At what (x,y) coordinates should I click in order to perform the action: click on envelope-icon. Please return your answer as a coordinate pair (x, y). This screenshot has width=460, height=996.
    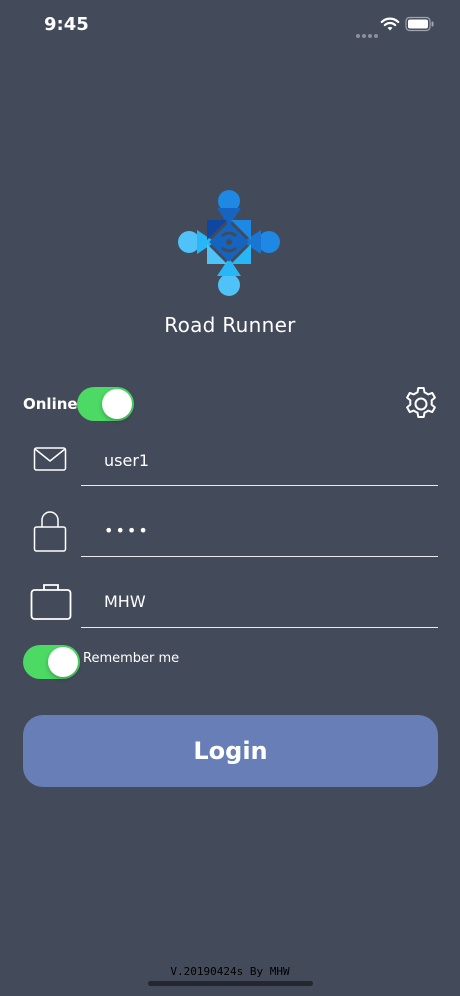
    Looking at the image, I should click on (50, 459).